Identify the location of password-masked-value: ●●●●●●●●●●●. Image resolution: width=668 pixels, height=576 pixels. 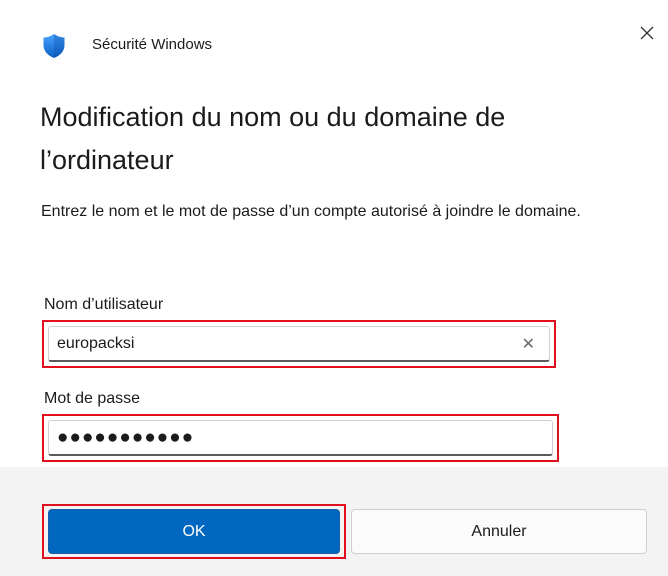
(126, 437).